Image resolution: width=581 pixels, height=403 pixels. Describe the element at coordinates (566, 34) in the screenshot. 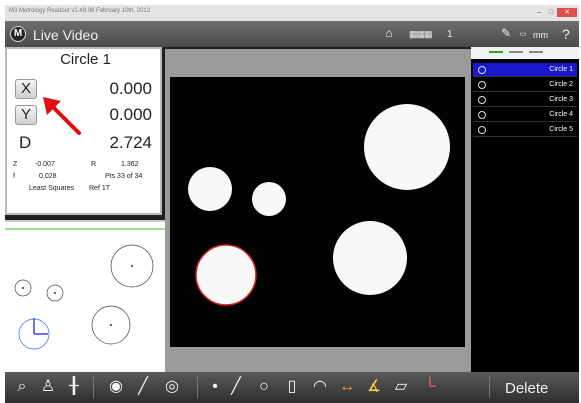

I see `help-button: ?` at that location.